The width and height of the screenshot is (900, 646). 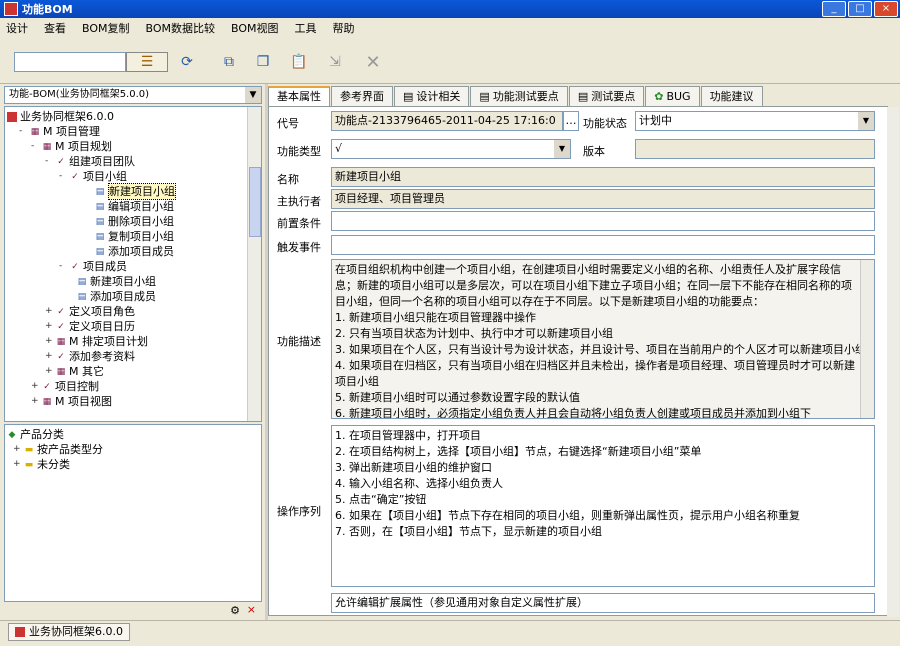 I want to click on import-icon: ⇲, so click(x=335, y=62).